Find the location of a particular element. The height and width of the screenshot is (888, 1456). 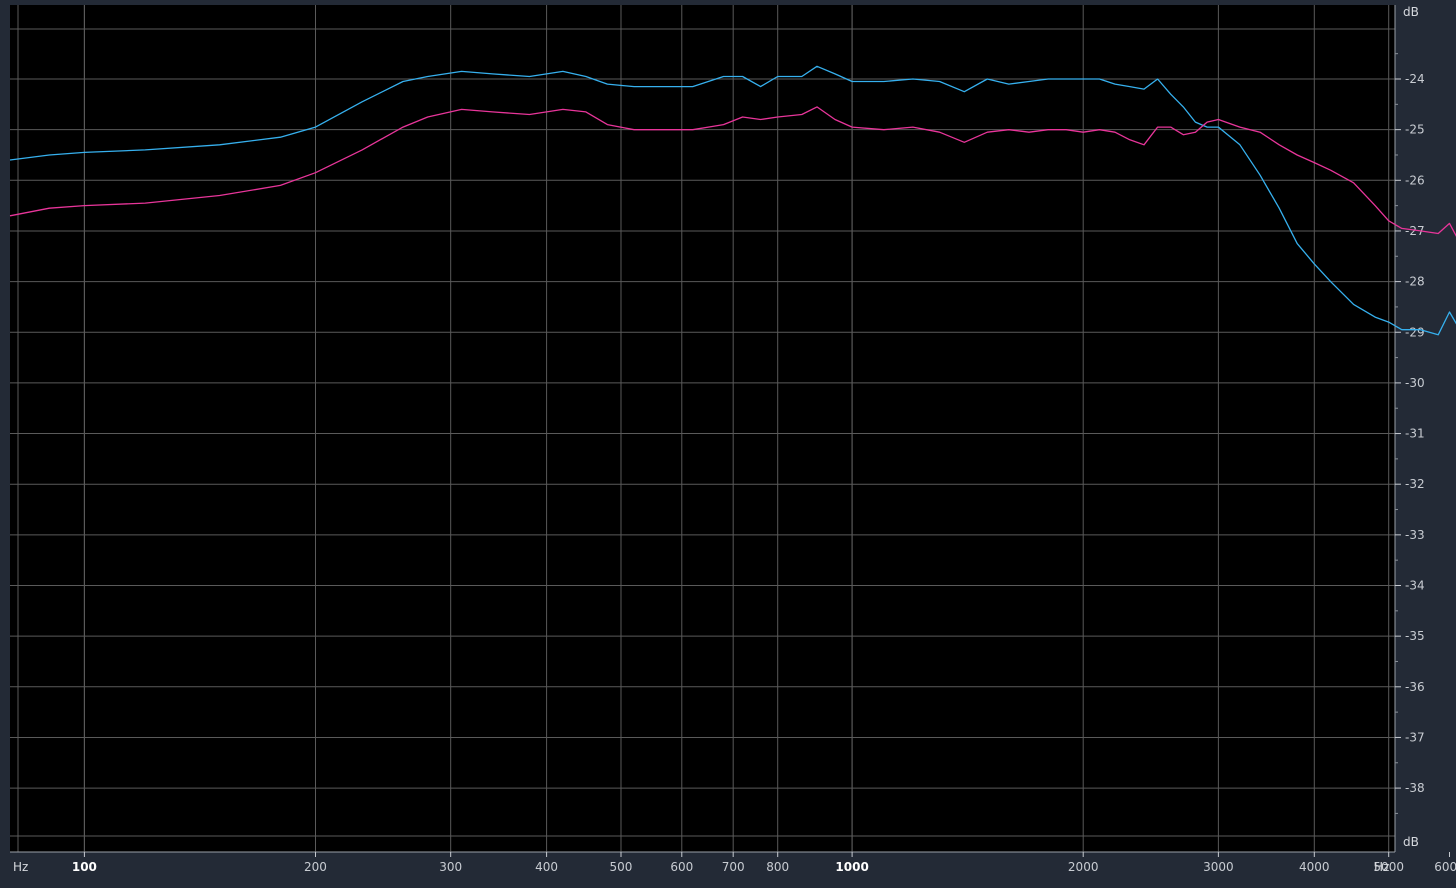

y-tick-label: -37 is located at coordinates (1415, 737).